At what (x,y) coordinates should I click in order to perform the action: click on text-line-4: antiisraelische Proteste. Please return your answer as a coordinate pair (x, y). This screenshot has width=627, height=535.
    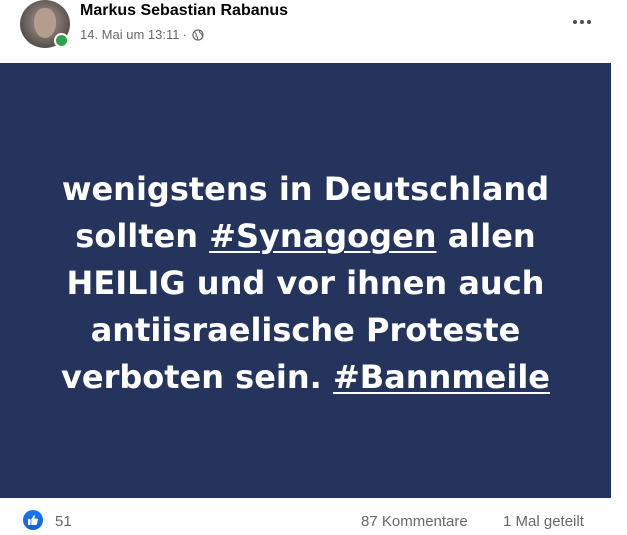
    Looking at the image, I should click on (305, 330).